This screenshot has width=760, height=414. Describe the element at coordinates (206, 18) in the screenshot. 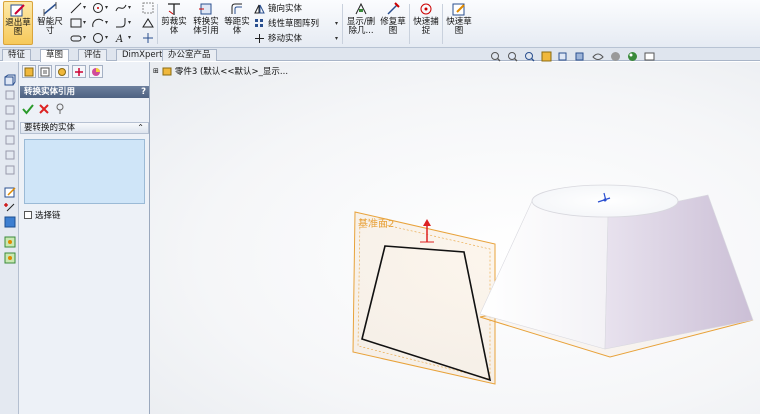

I see `convert-entities-button: 转换实 体引用` at that location.